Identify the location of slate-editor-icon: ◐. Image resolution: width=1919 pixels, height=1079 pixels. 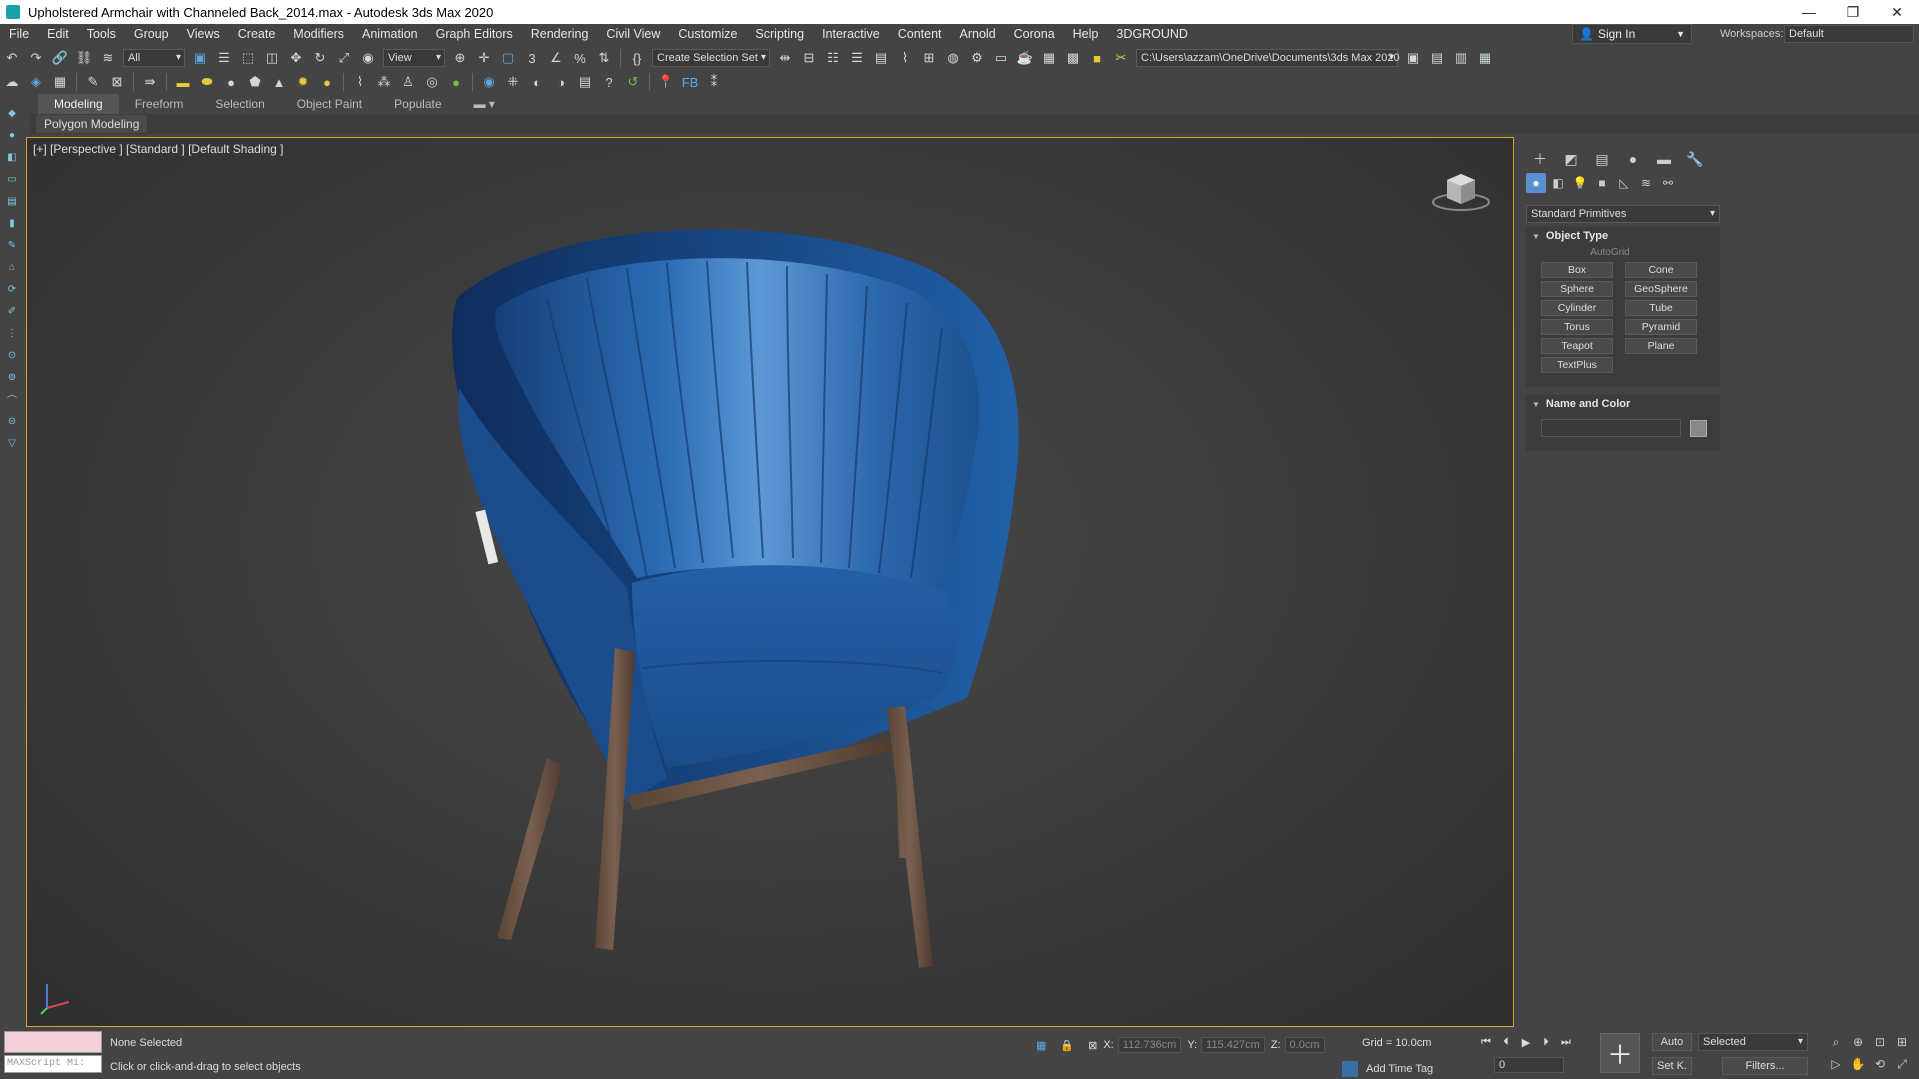
(537, 82).